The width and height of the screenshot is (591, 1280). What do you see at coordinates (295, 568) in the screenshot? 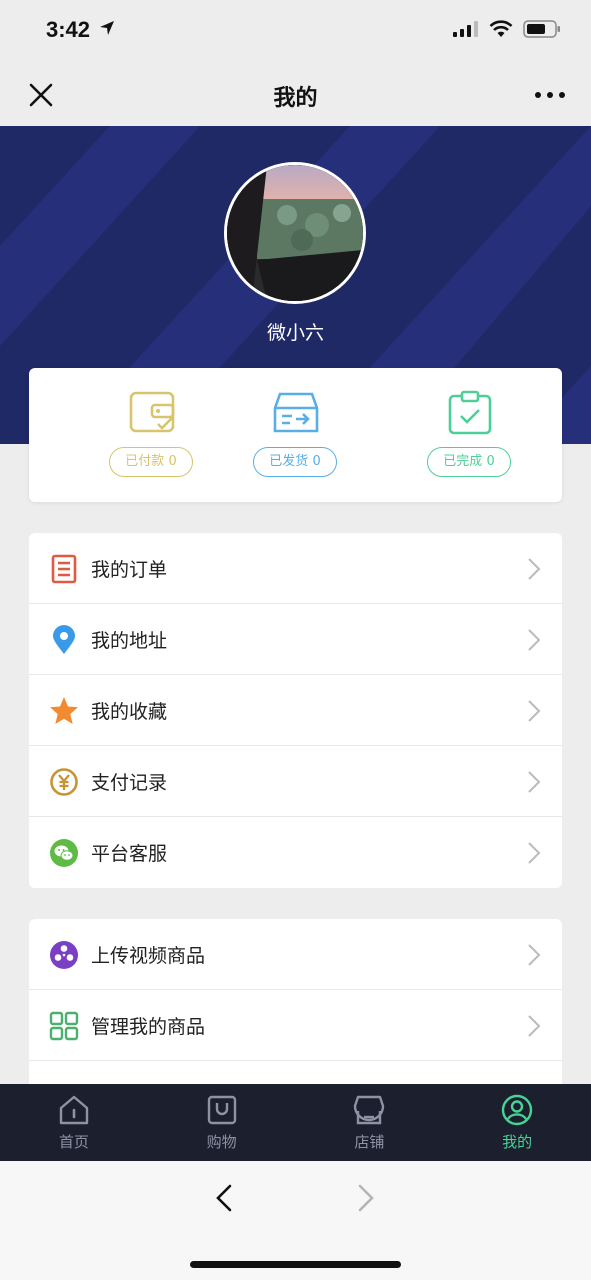
I see `menu-item-my-orders: 我的订单` at bounding box center [295, 568].